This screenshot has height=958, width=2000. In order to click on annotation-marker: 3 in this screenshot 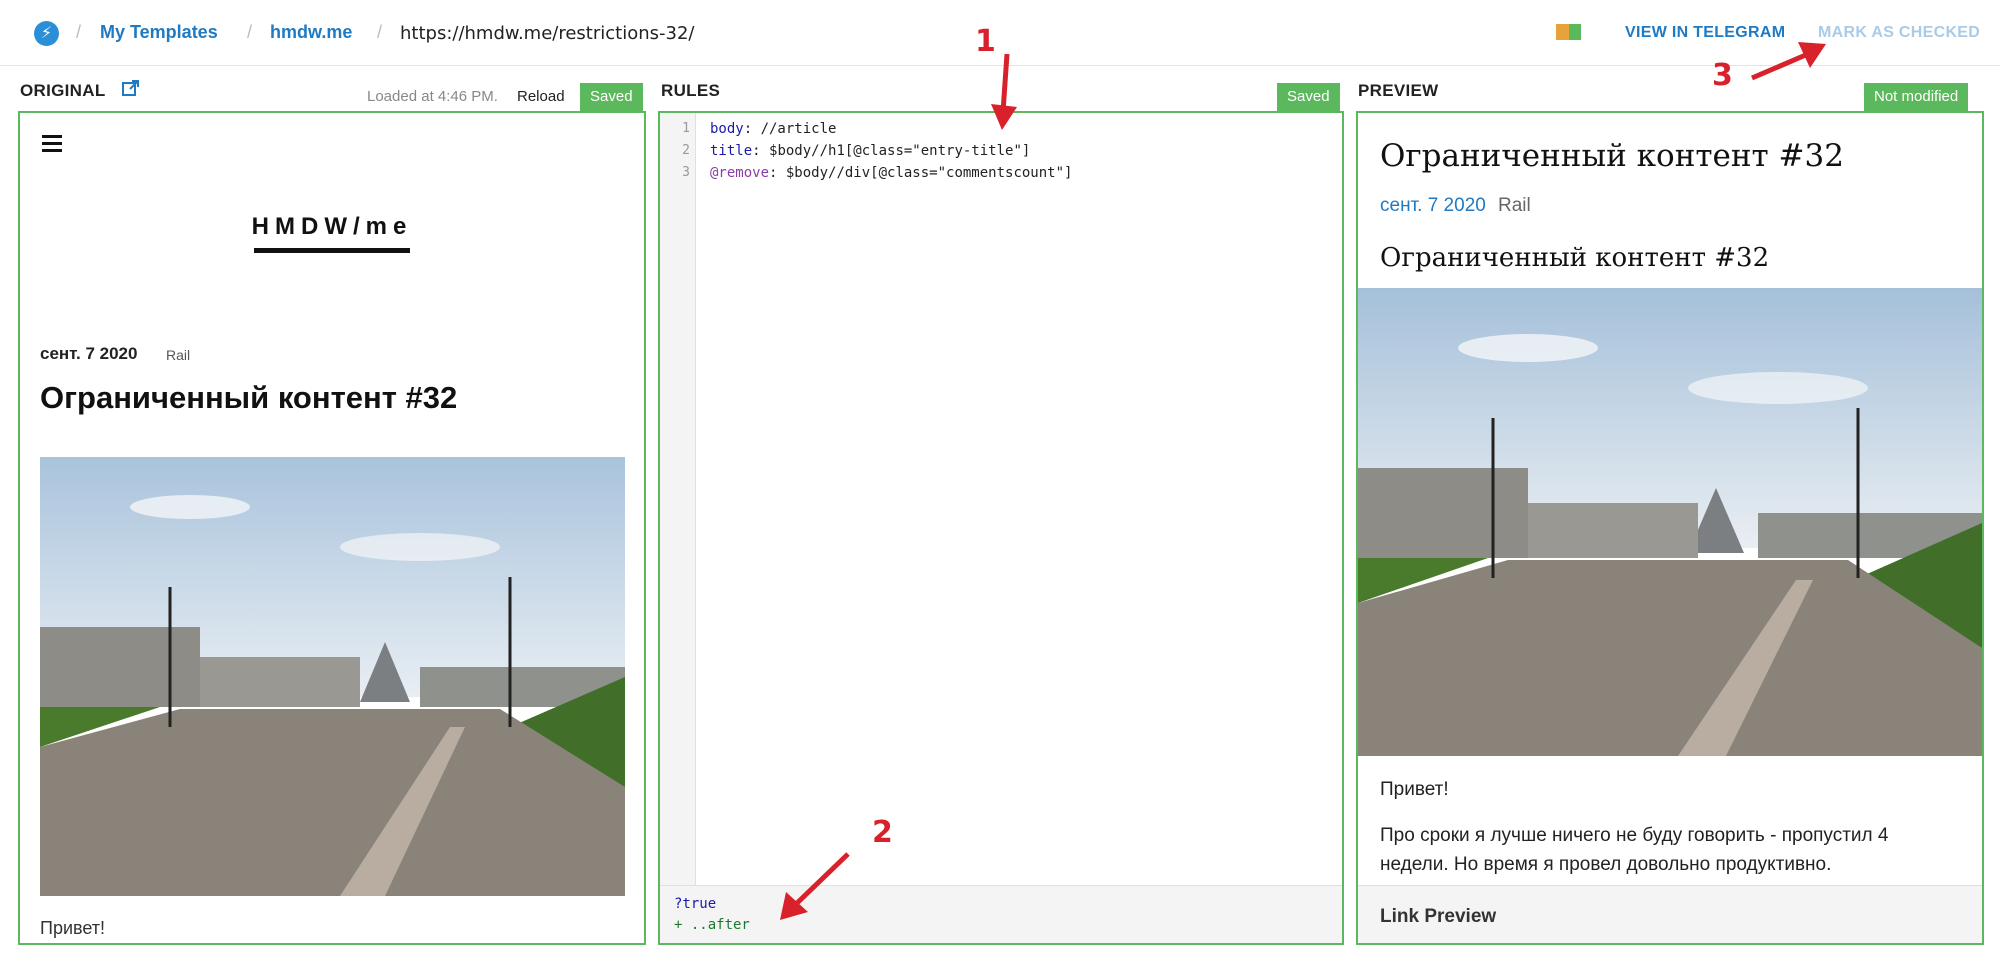, I will do `click(1722, 75)`.